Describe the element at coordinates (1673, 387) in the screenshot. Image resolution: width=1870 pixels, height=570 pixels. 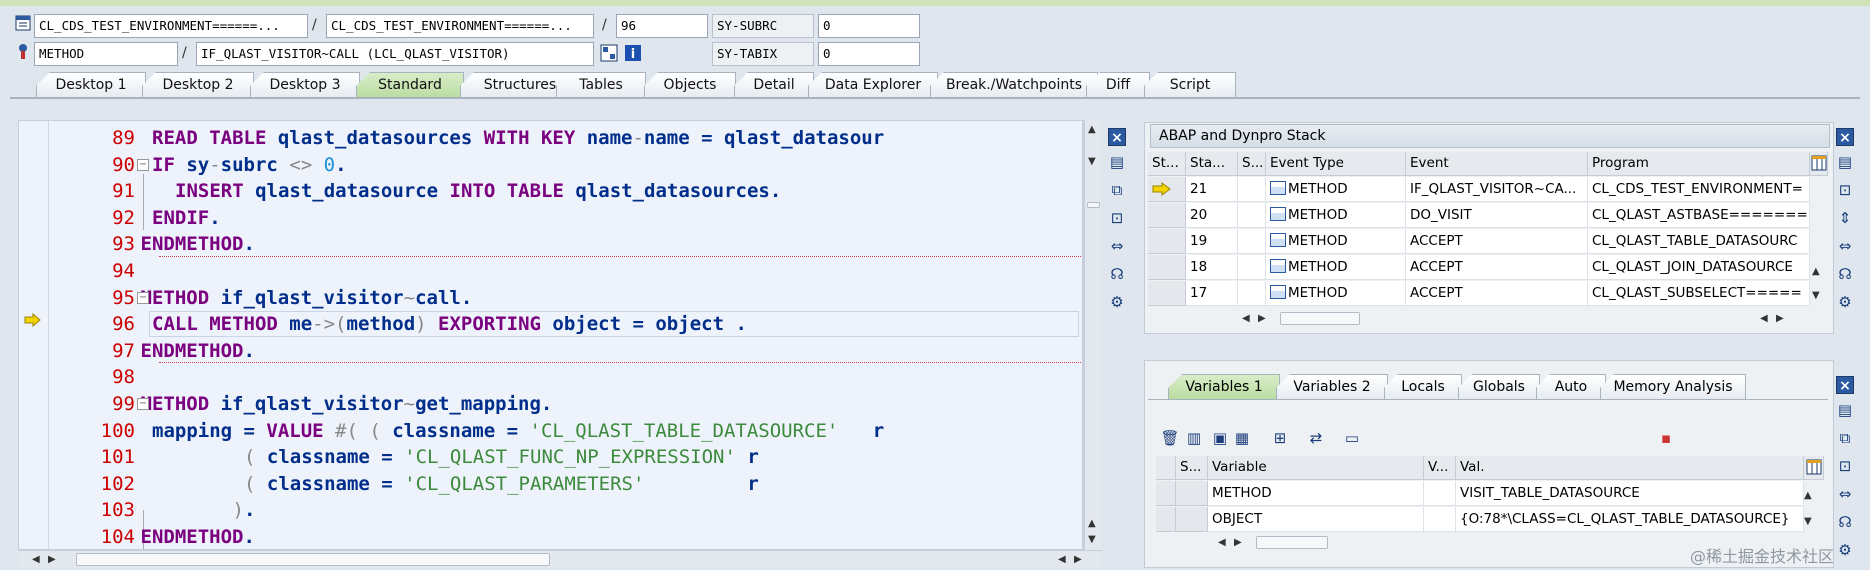
I see `tab-memory-analysis: Memory Analysis` at that location.